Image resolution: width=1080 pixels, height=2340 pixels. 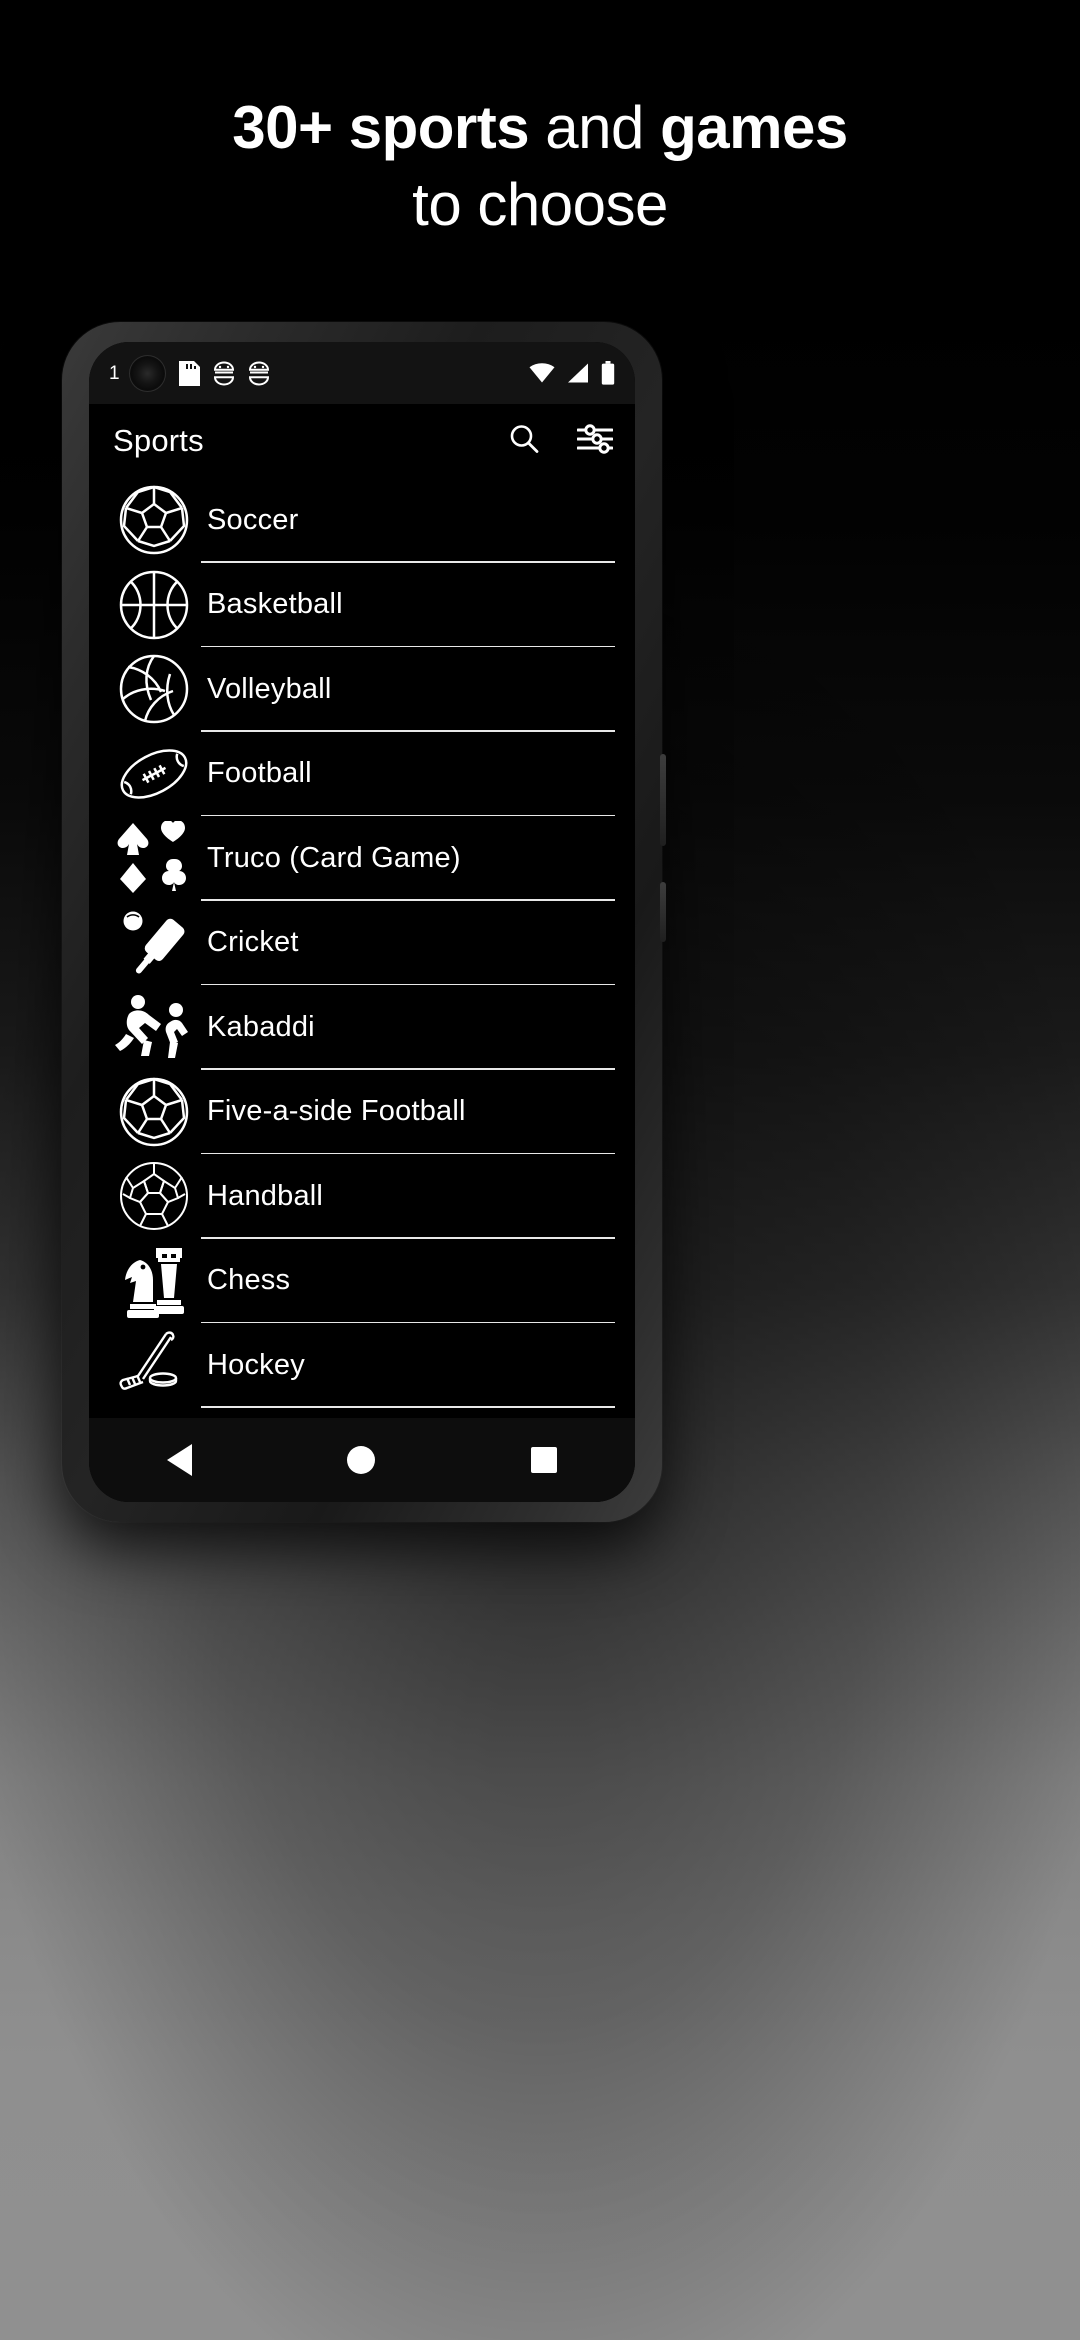 What do you see at coordinates (381, 127) in the screenshot?
I see `headline-bold-sports: 30+ sports` at bounding box center [381, 127].